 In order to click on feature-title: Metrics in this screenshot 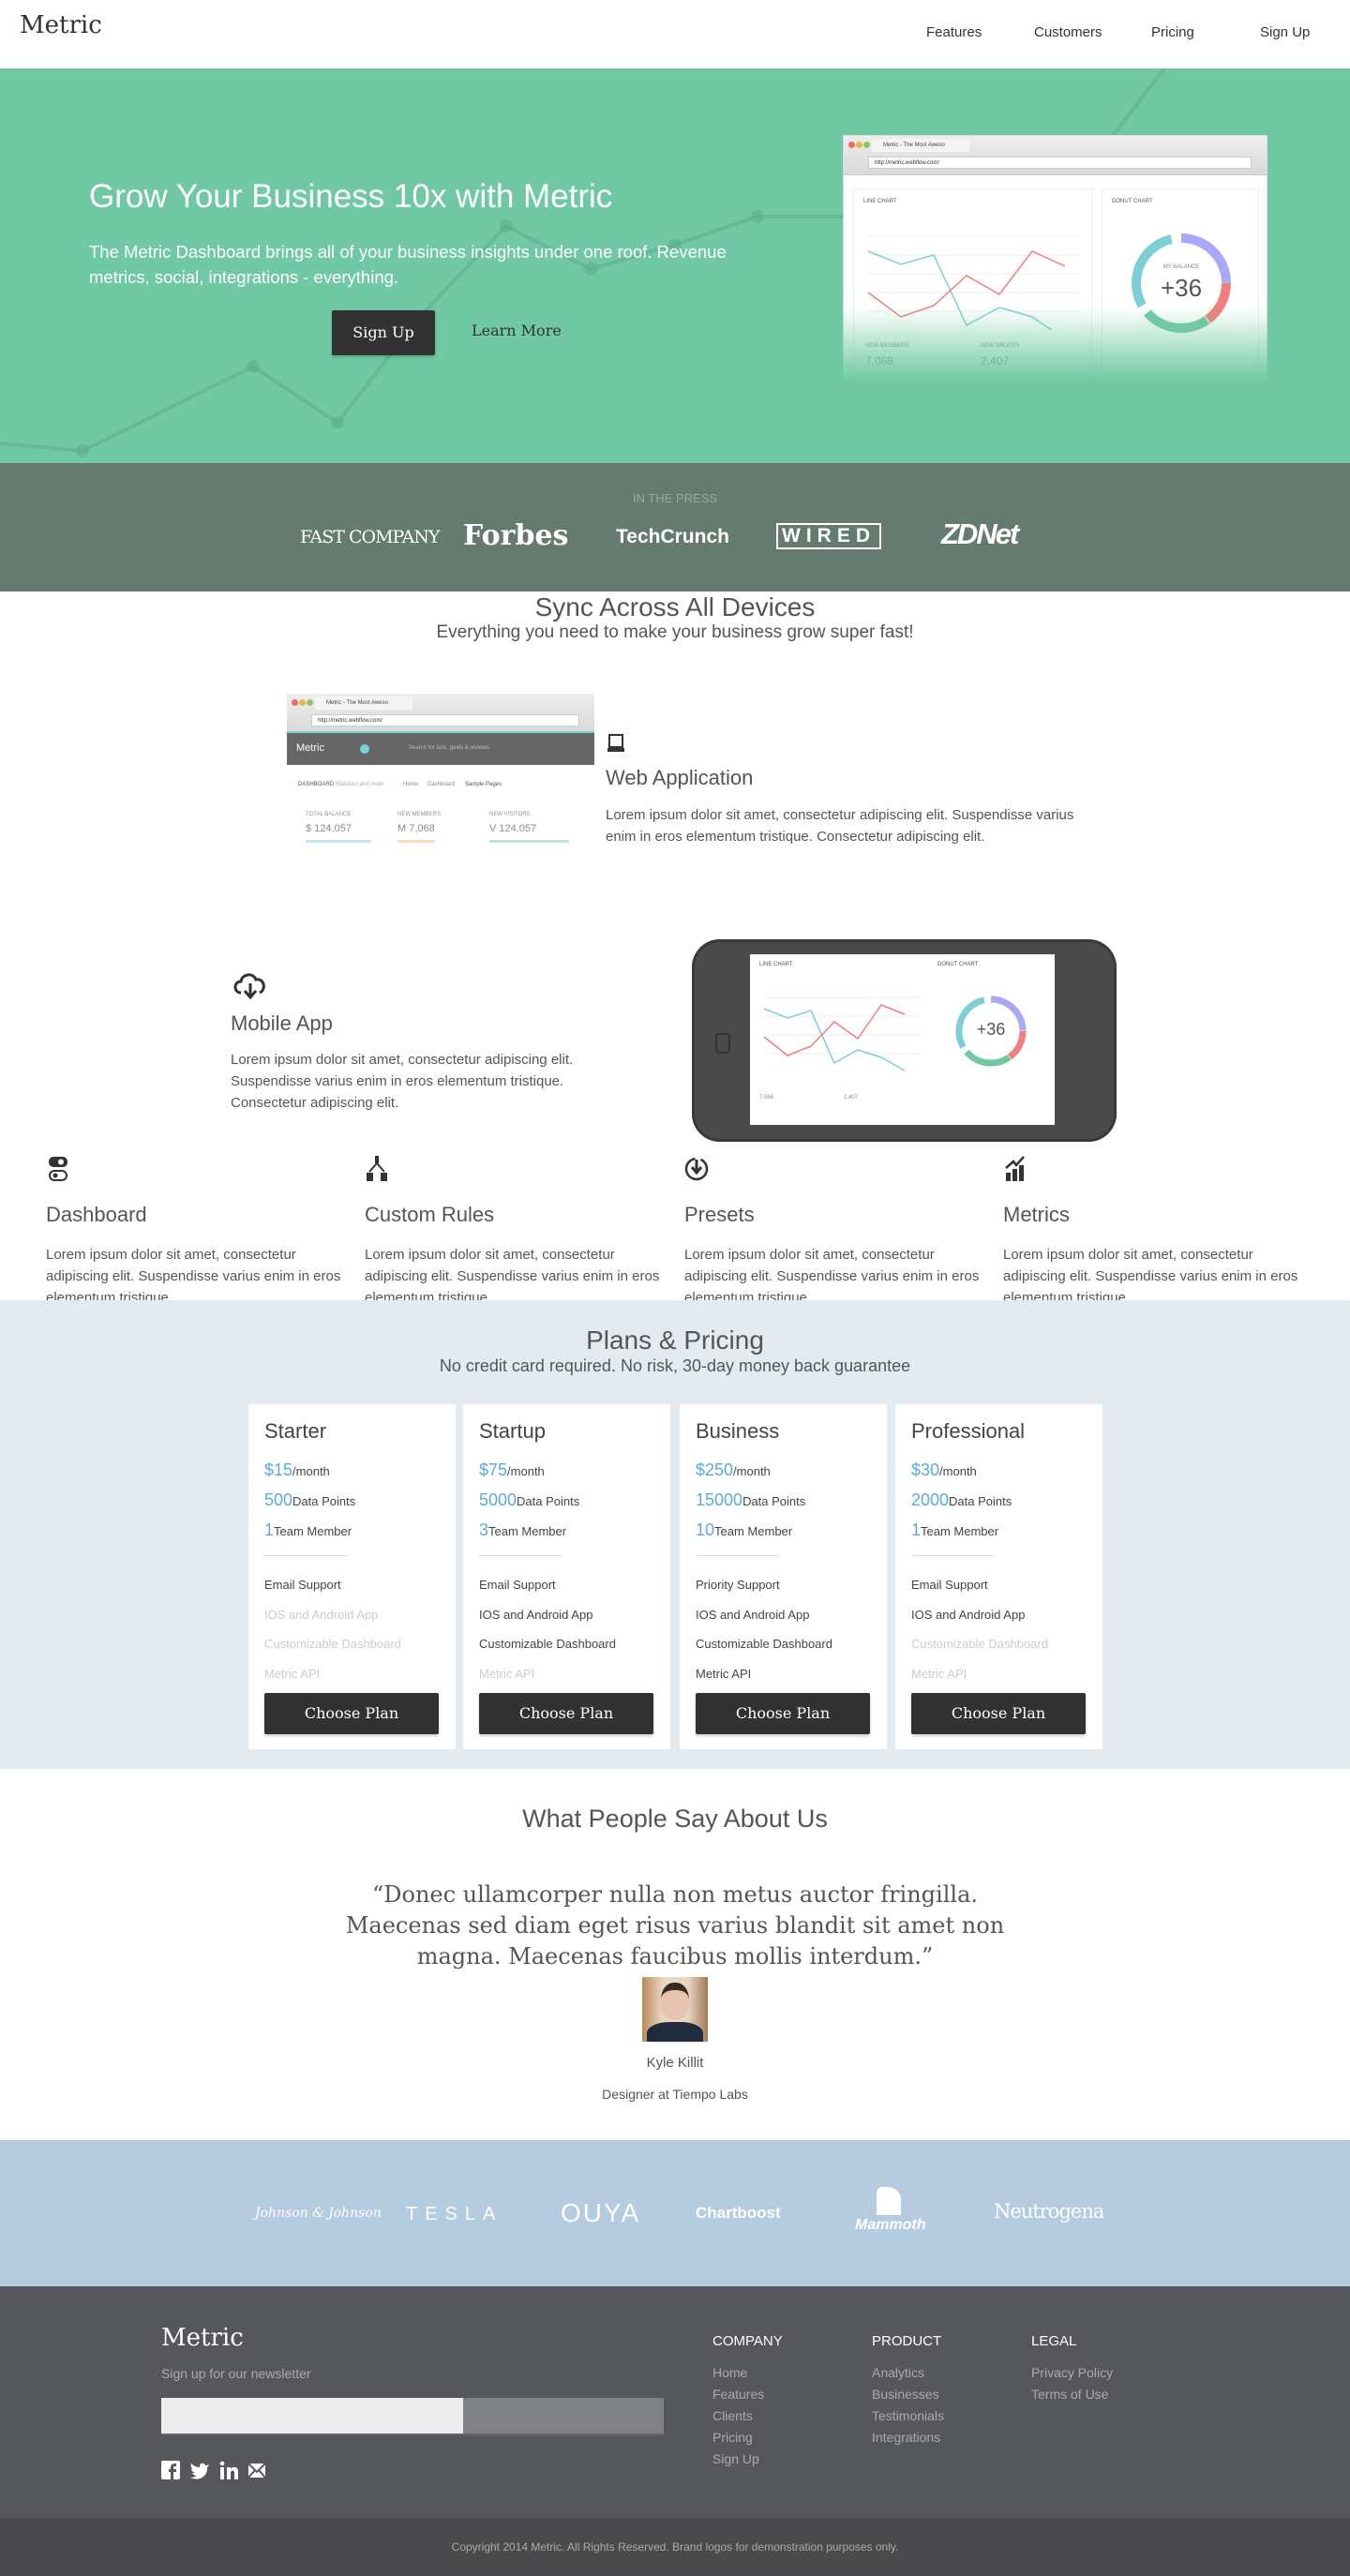, I will do `click(1036, 1215)`.